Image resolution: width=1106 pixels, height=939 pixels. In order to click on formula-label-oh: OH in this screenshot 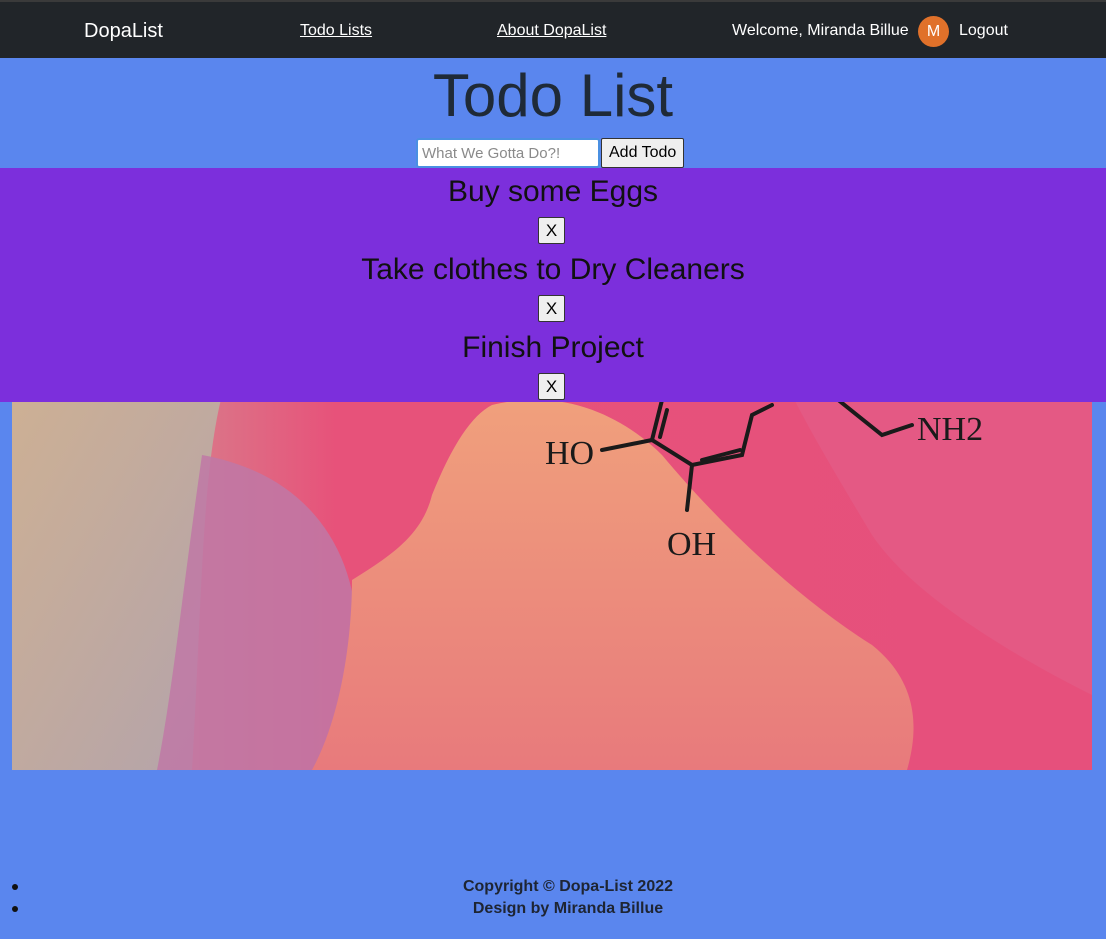, I will do `click(691, 544)`.